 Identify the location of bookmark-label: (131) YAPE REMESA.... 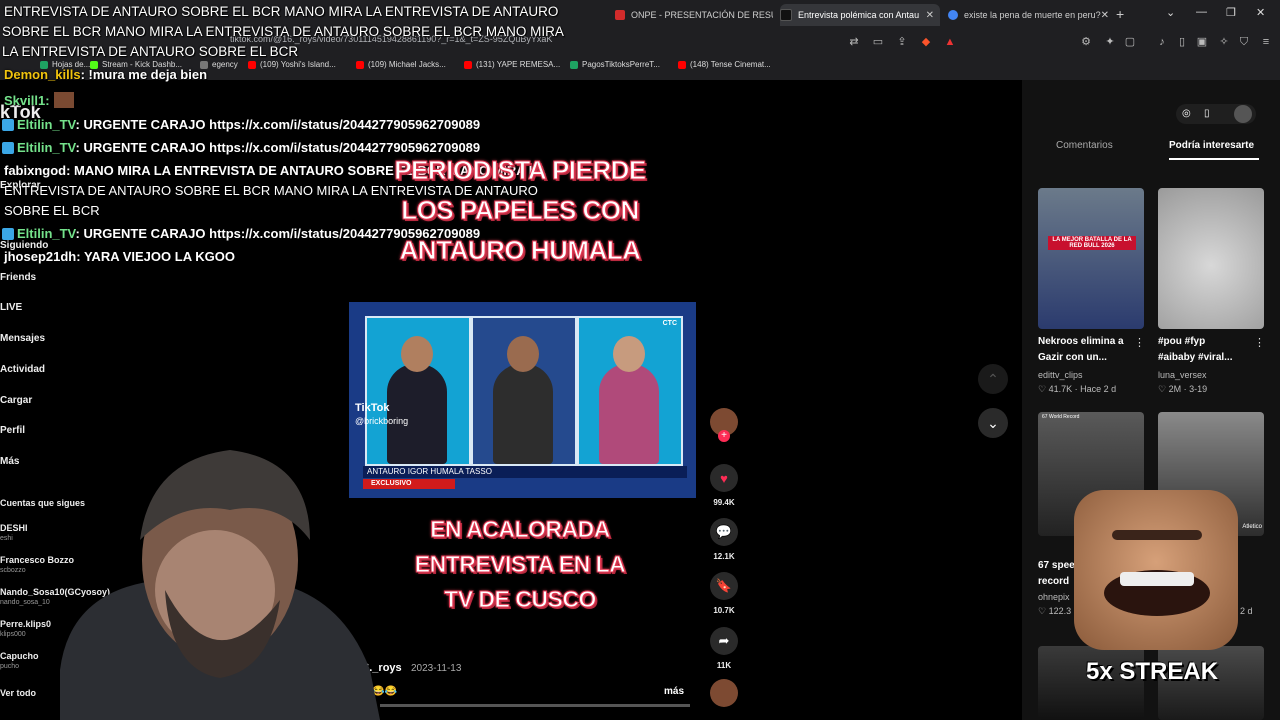
(518, 64).